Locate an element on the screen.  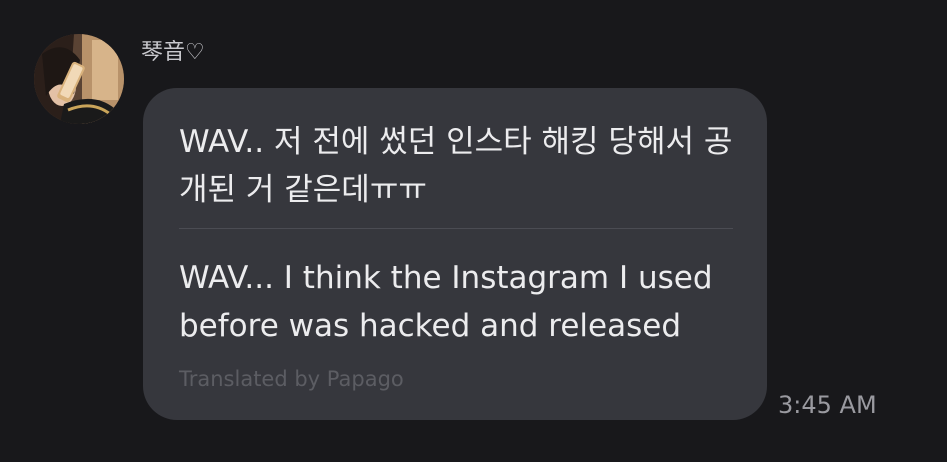
message-timestamp: 3:45 AM is located at coordinates (827, 405).